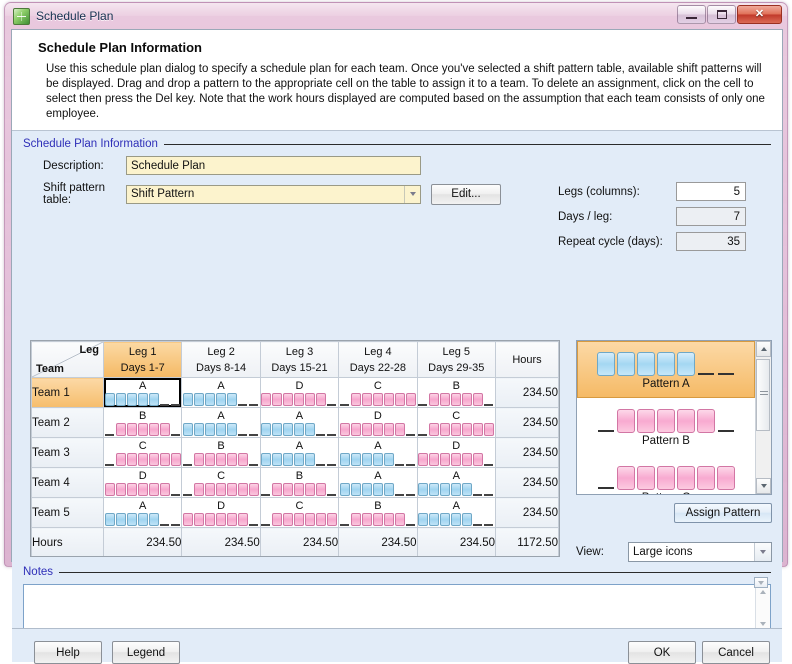  What do you see at coordinates (142, 359) in the screenshot?
I see `leg-header-1: Leg 1 Days 1-7` at bounding box center [142, 359].